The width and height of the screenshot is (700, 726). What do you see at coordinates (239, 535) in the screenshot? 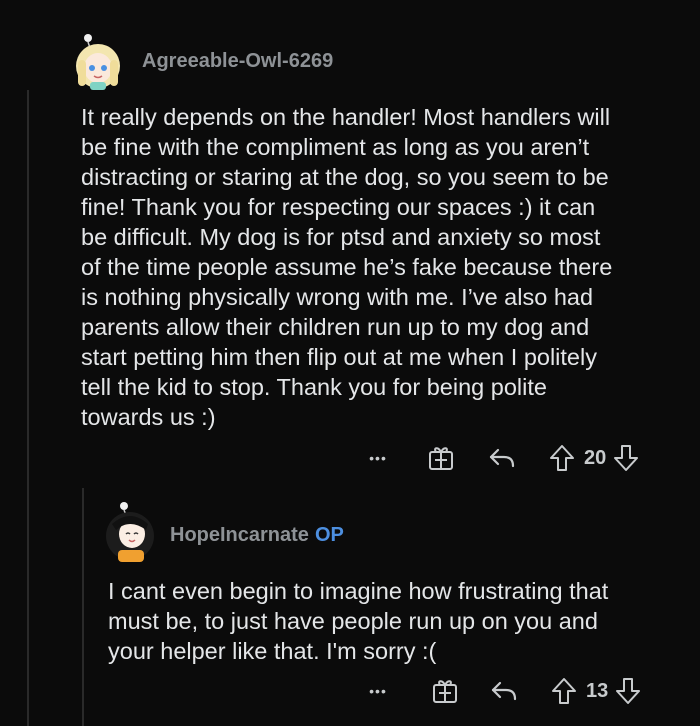
I see `username-text: HopeIncarnate` at bounding box center [239, 535].